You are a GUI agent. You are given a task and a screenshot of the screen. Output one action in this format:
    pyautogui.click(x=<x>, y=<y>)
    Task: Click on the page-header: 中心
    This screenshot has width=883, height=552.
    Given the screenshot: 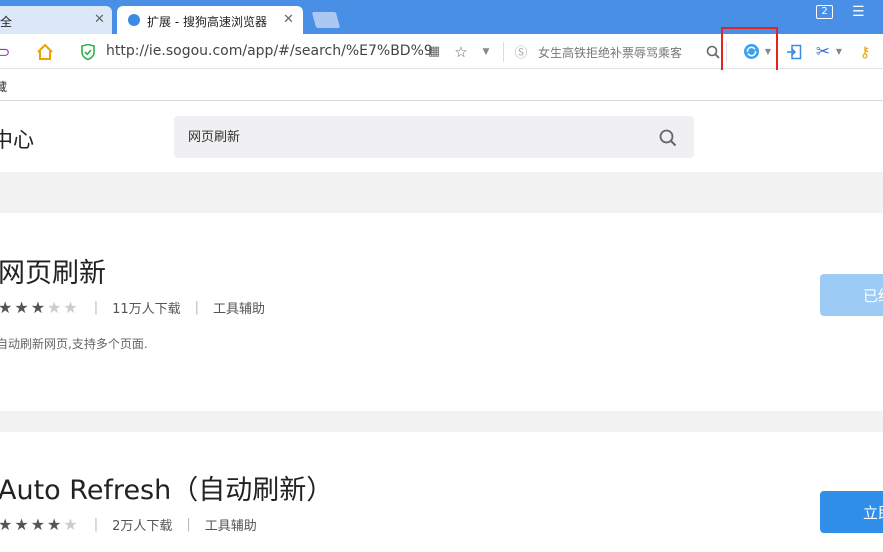 What is the action you would take?
    pyautogui.click(x=441, y=137)
    